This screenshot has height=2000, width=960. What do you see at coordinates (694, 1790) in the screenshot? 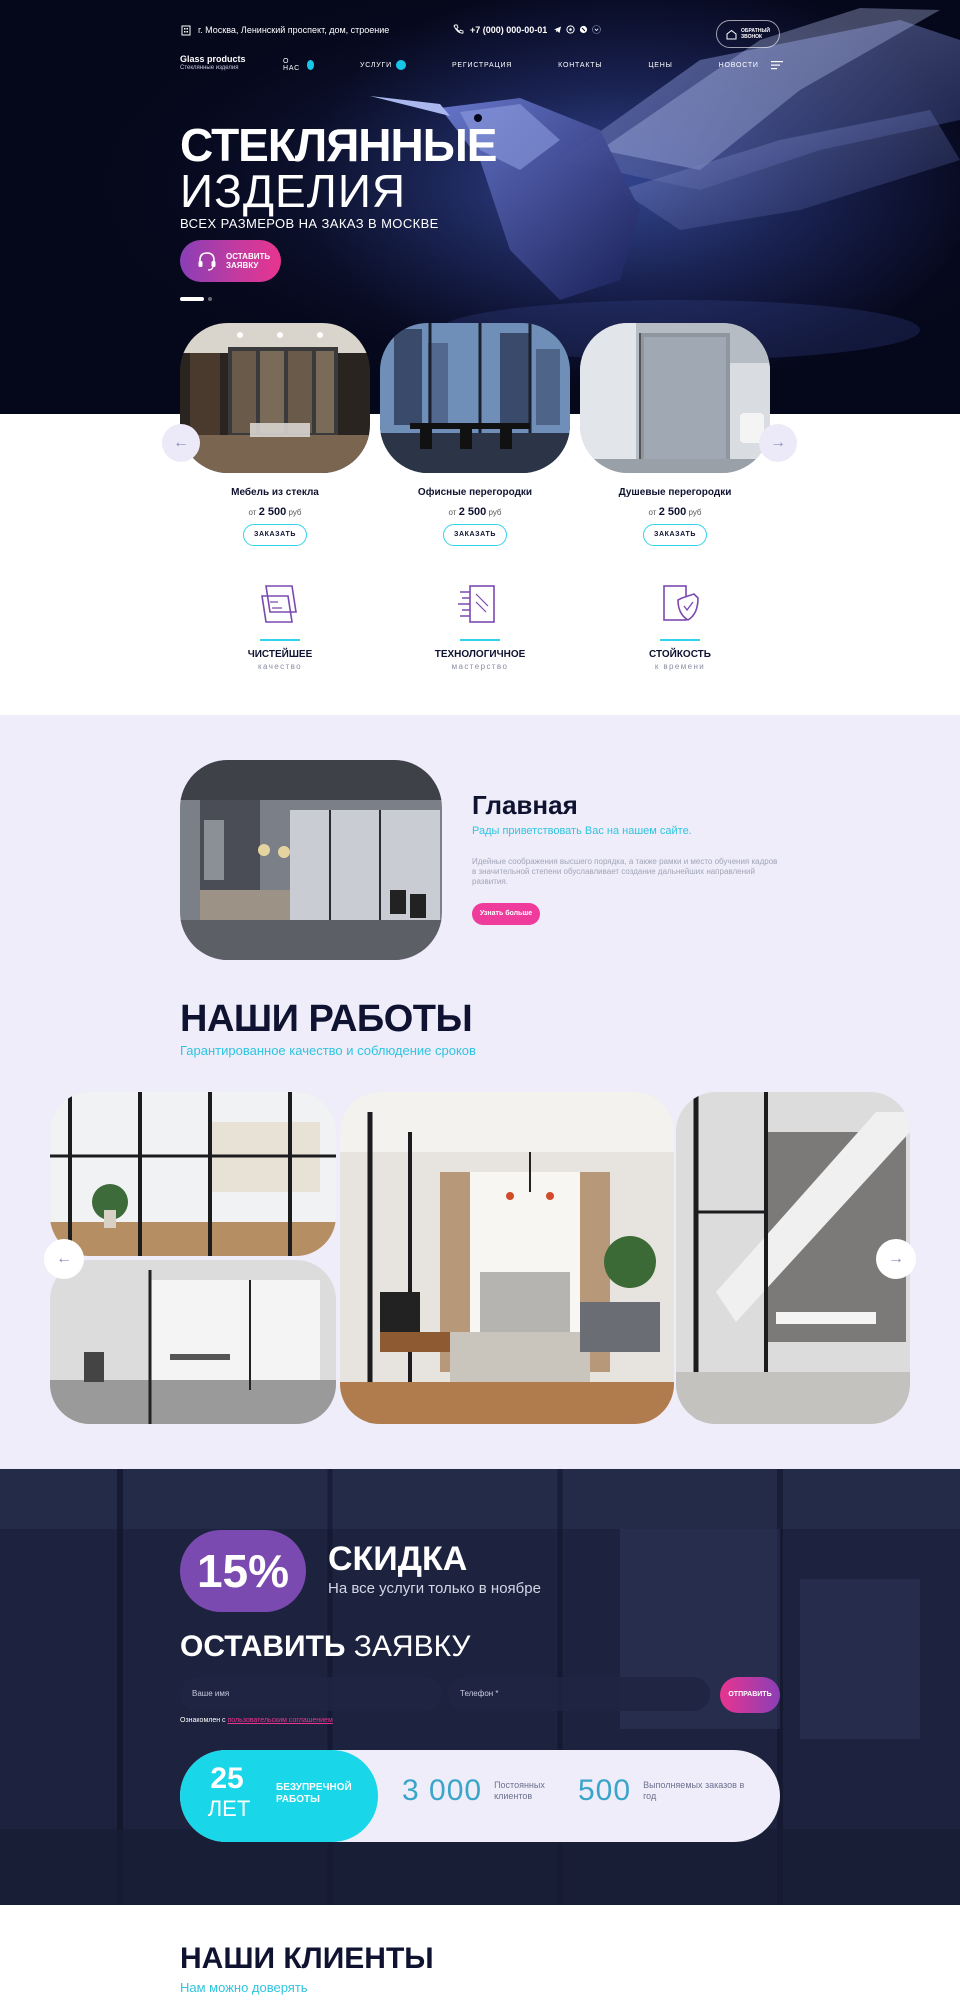
I see `stat-label: Выполняемых заказов в год` at bounding box center [694, 1790].